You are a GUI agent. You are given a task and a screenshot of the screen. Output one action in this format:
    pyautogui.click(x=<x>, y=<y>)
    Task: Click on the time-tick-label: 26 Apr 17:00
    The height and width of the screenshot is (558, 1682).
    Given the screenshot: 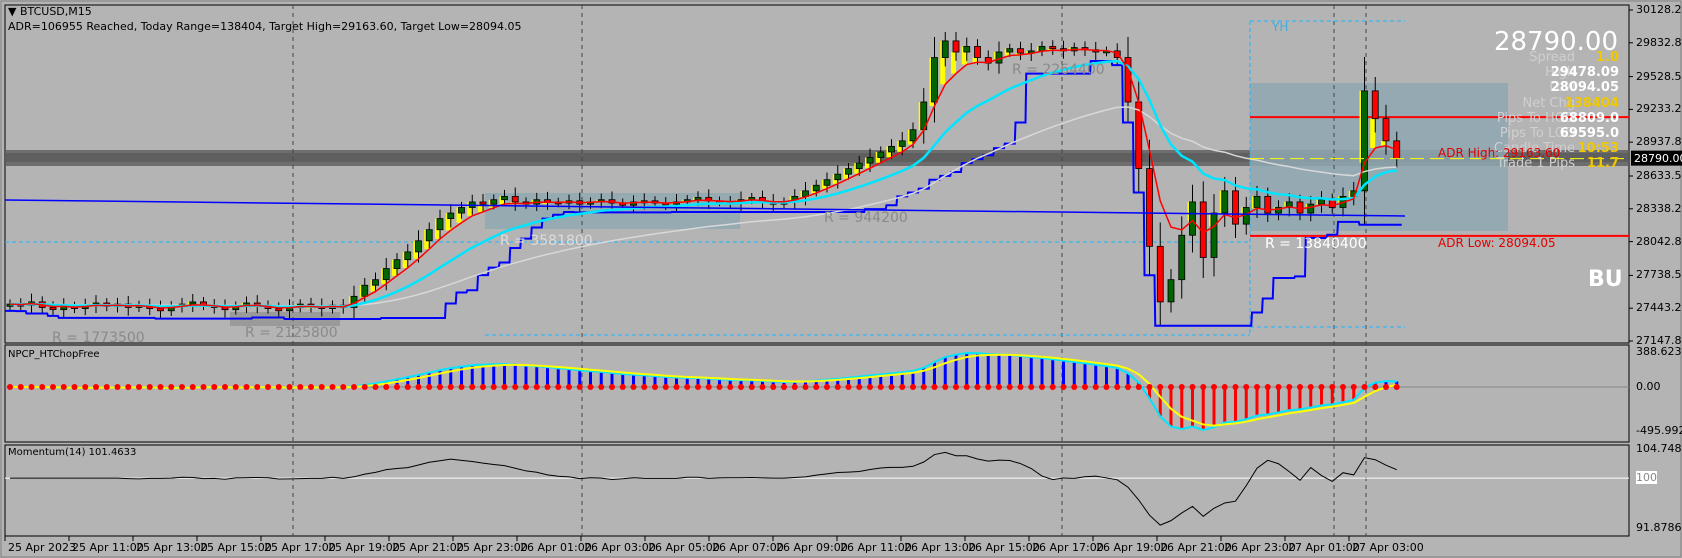 What is the action you would take?
    pyautogui.click(x=1068, y=547)
    